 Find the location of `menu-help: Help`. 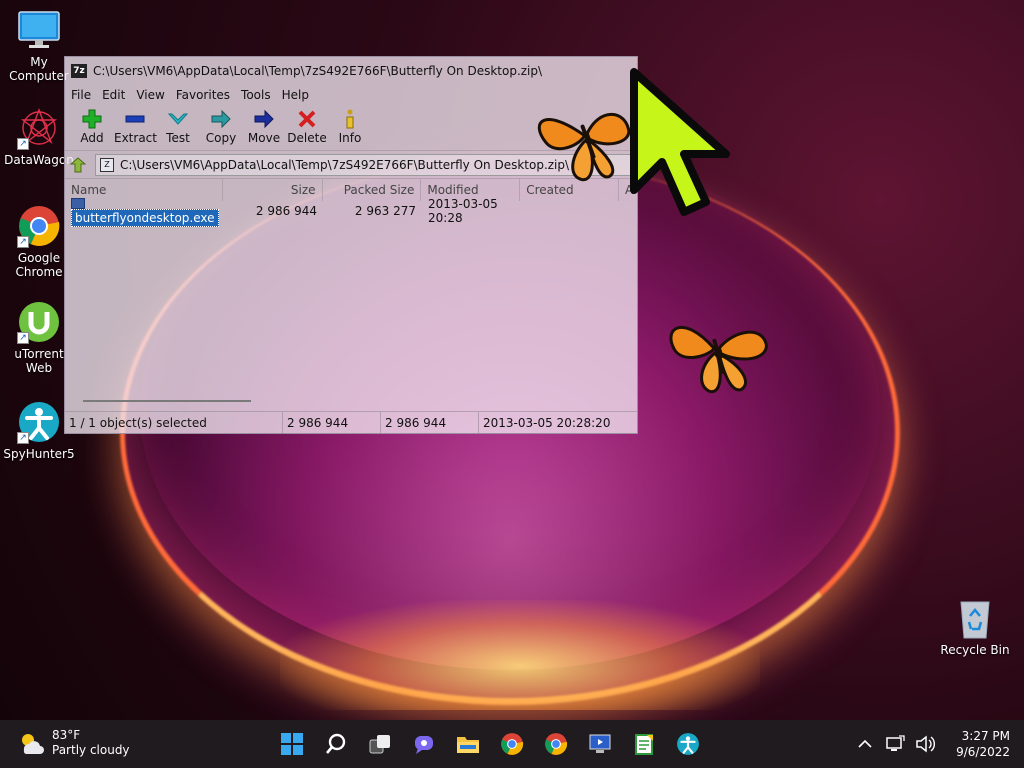

menu-help: Help is located at coordinates (297, 95).